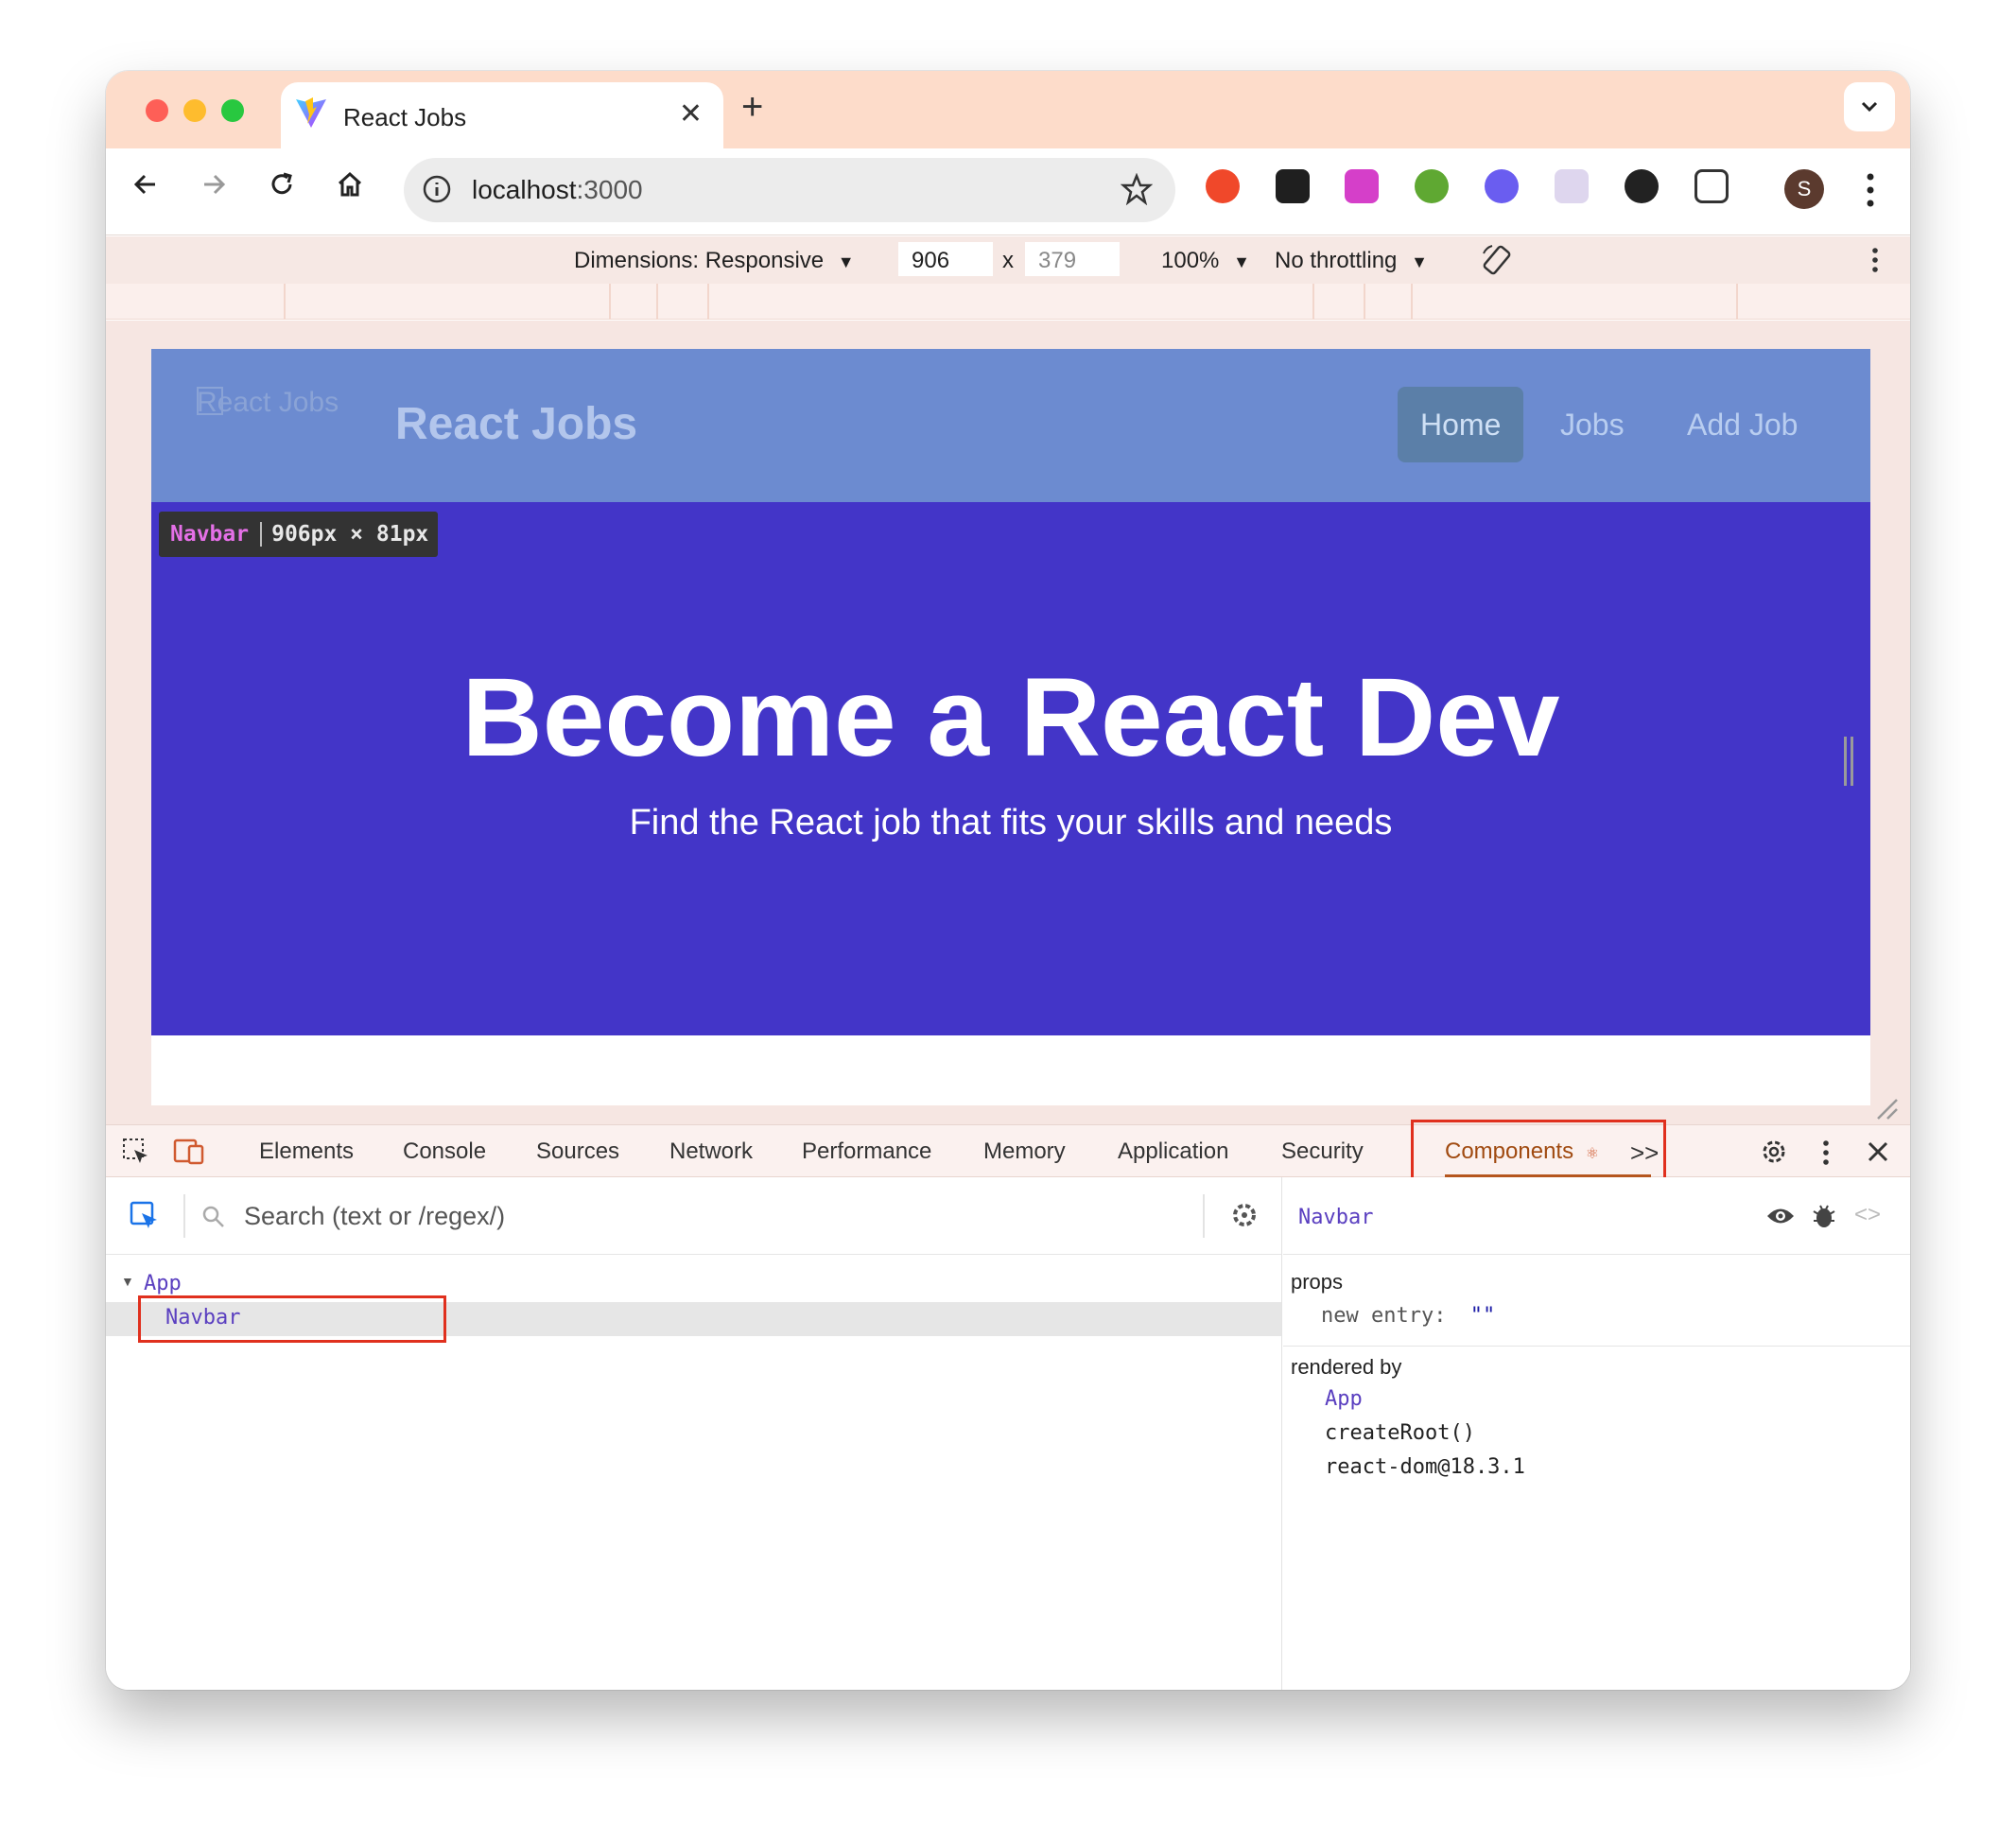  What do you see at coordinates (1137, 191) in the screenshot?
I see `bookmark-star-icon` at bounding box center [1137, 191].